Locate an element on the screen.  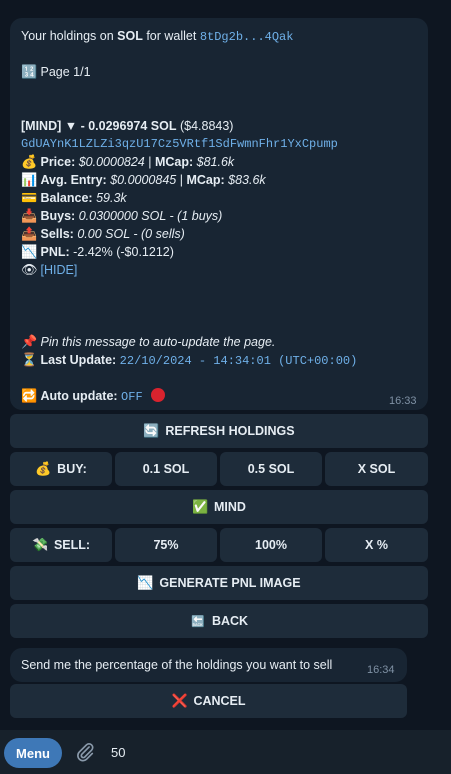
balance-line: 💳 Balance: 59.3k is located at coordinates (74, 198).